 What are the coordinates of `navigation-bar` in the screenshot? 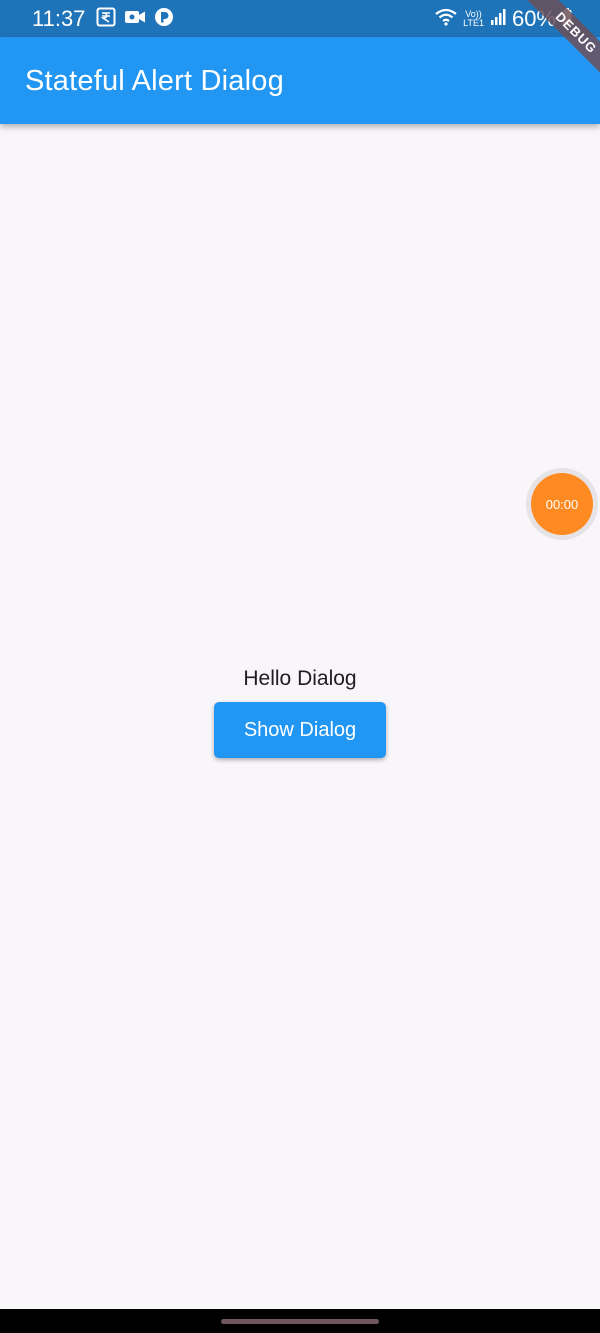 It's located at (300, 1321).